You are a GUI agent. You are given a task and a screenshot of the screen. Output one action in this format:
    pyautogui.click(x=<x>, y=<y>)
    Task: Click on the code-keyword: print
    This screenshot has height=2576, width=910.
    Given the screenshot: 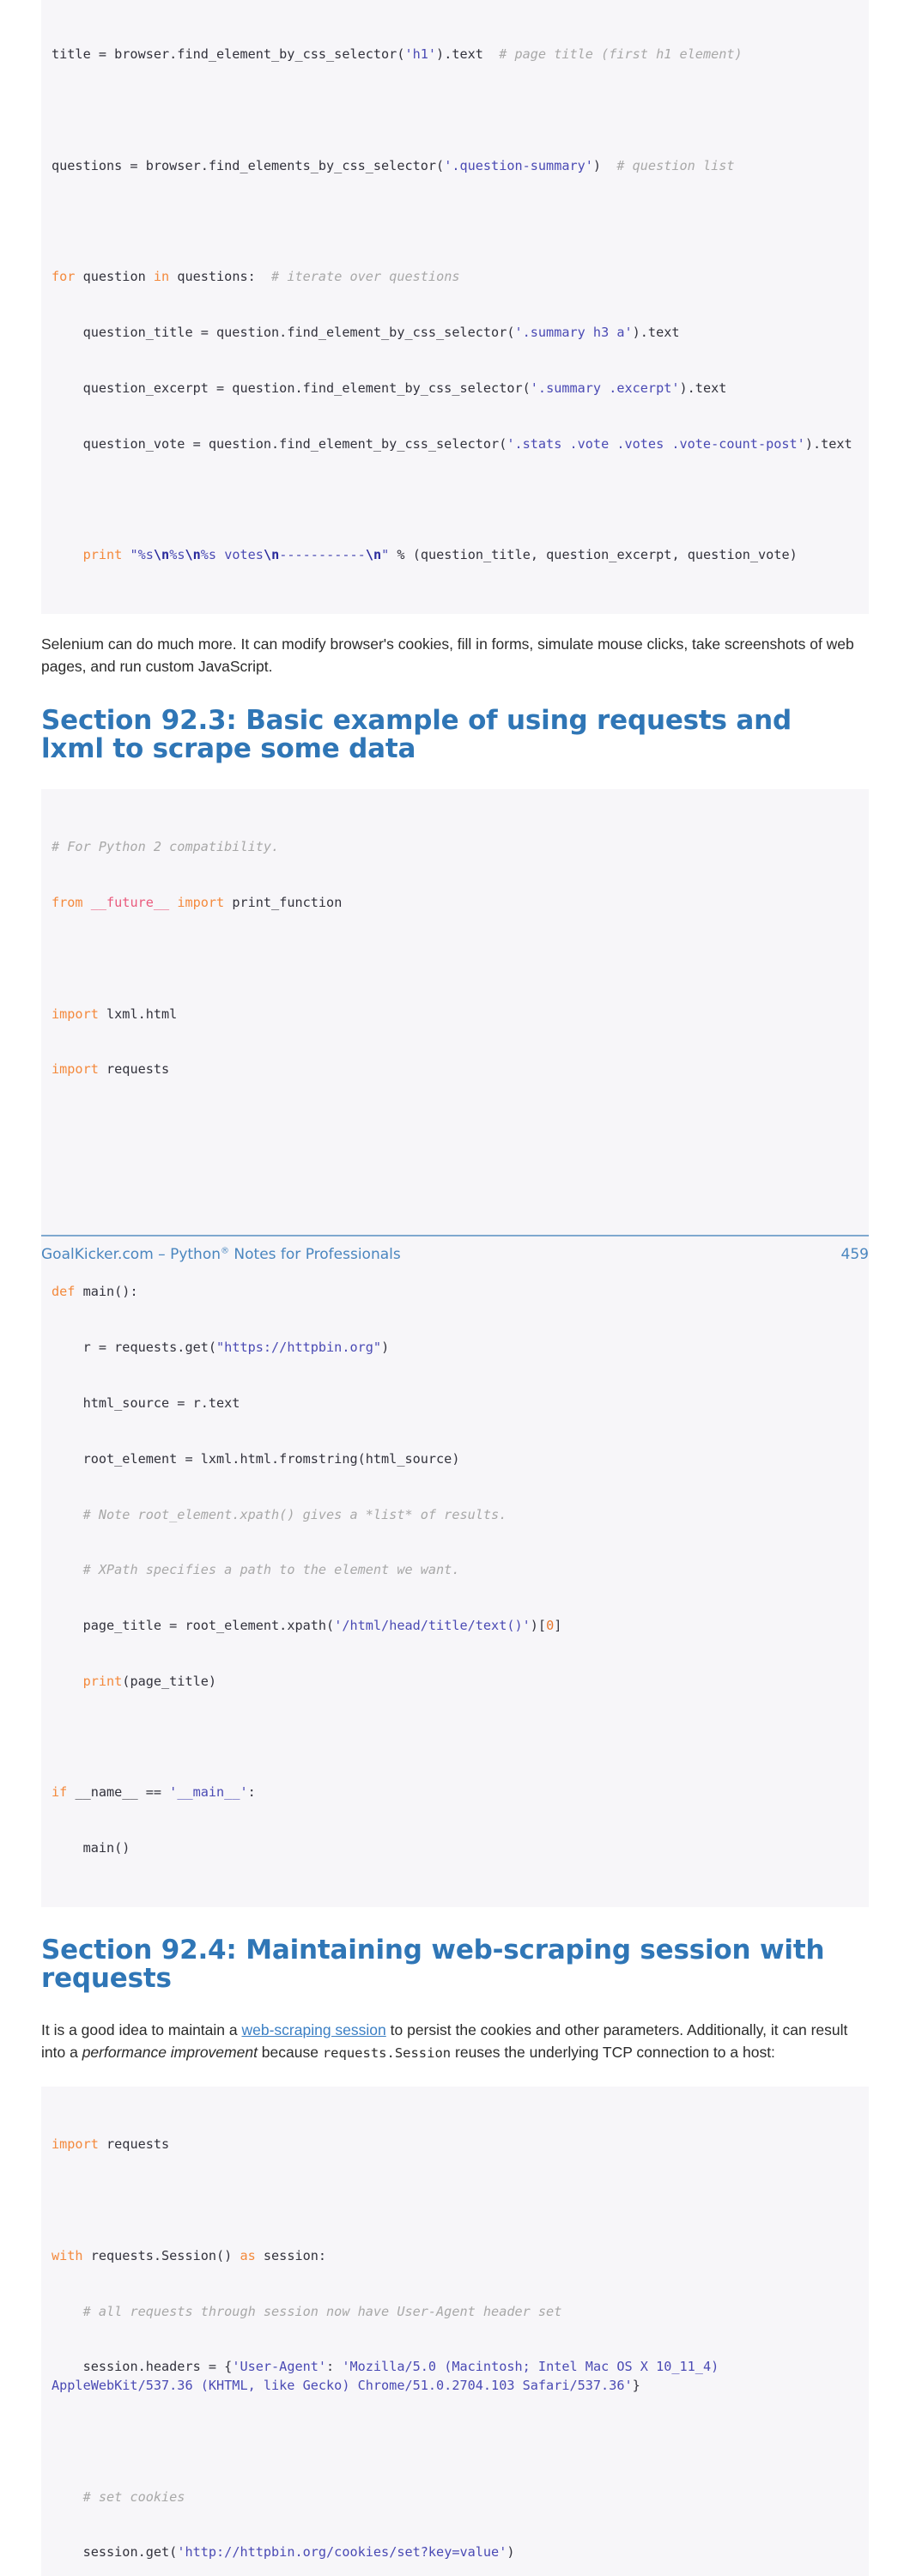 What is the action you would take?
    pyautogui.click(x=88, y=1681)
    